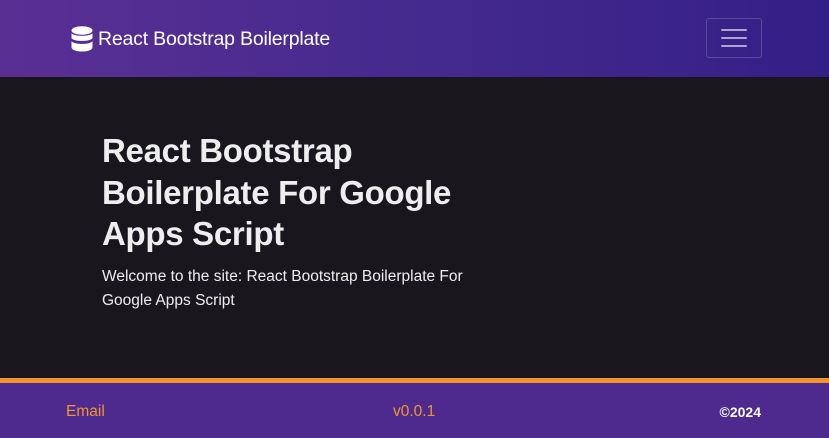 The width and height of the screenshot is (829, 438). I want to click on navbar-brand: React Bootstrap Boilerplate, so click(200, 39).